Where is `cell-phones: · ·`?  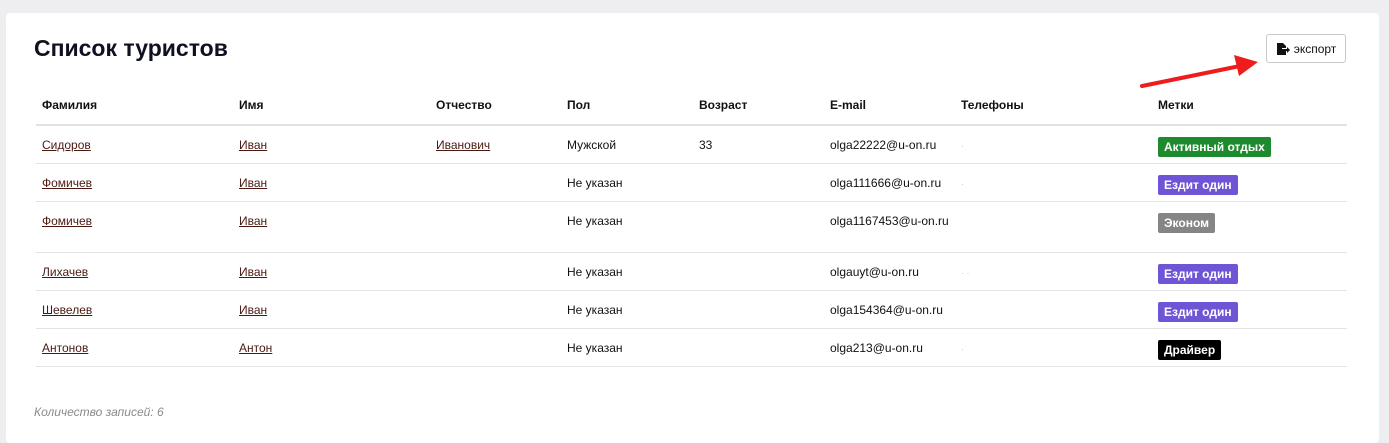
cell-phones: · · is located at coordinates (1053, 271).